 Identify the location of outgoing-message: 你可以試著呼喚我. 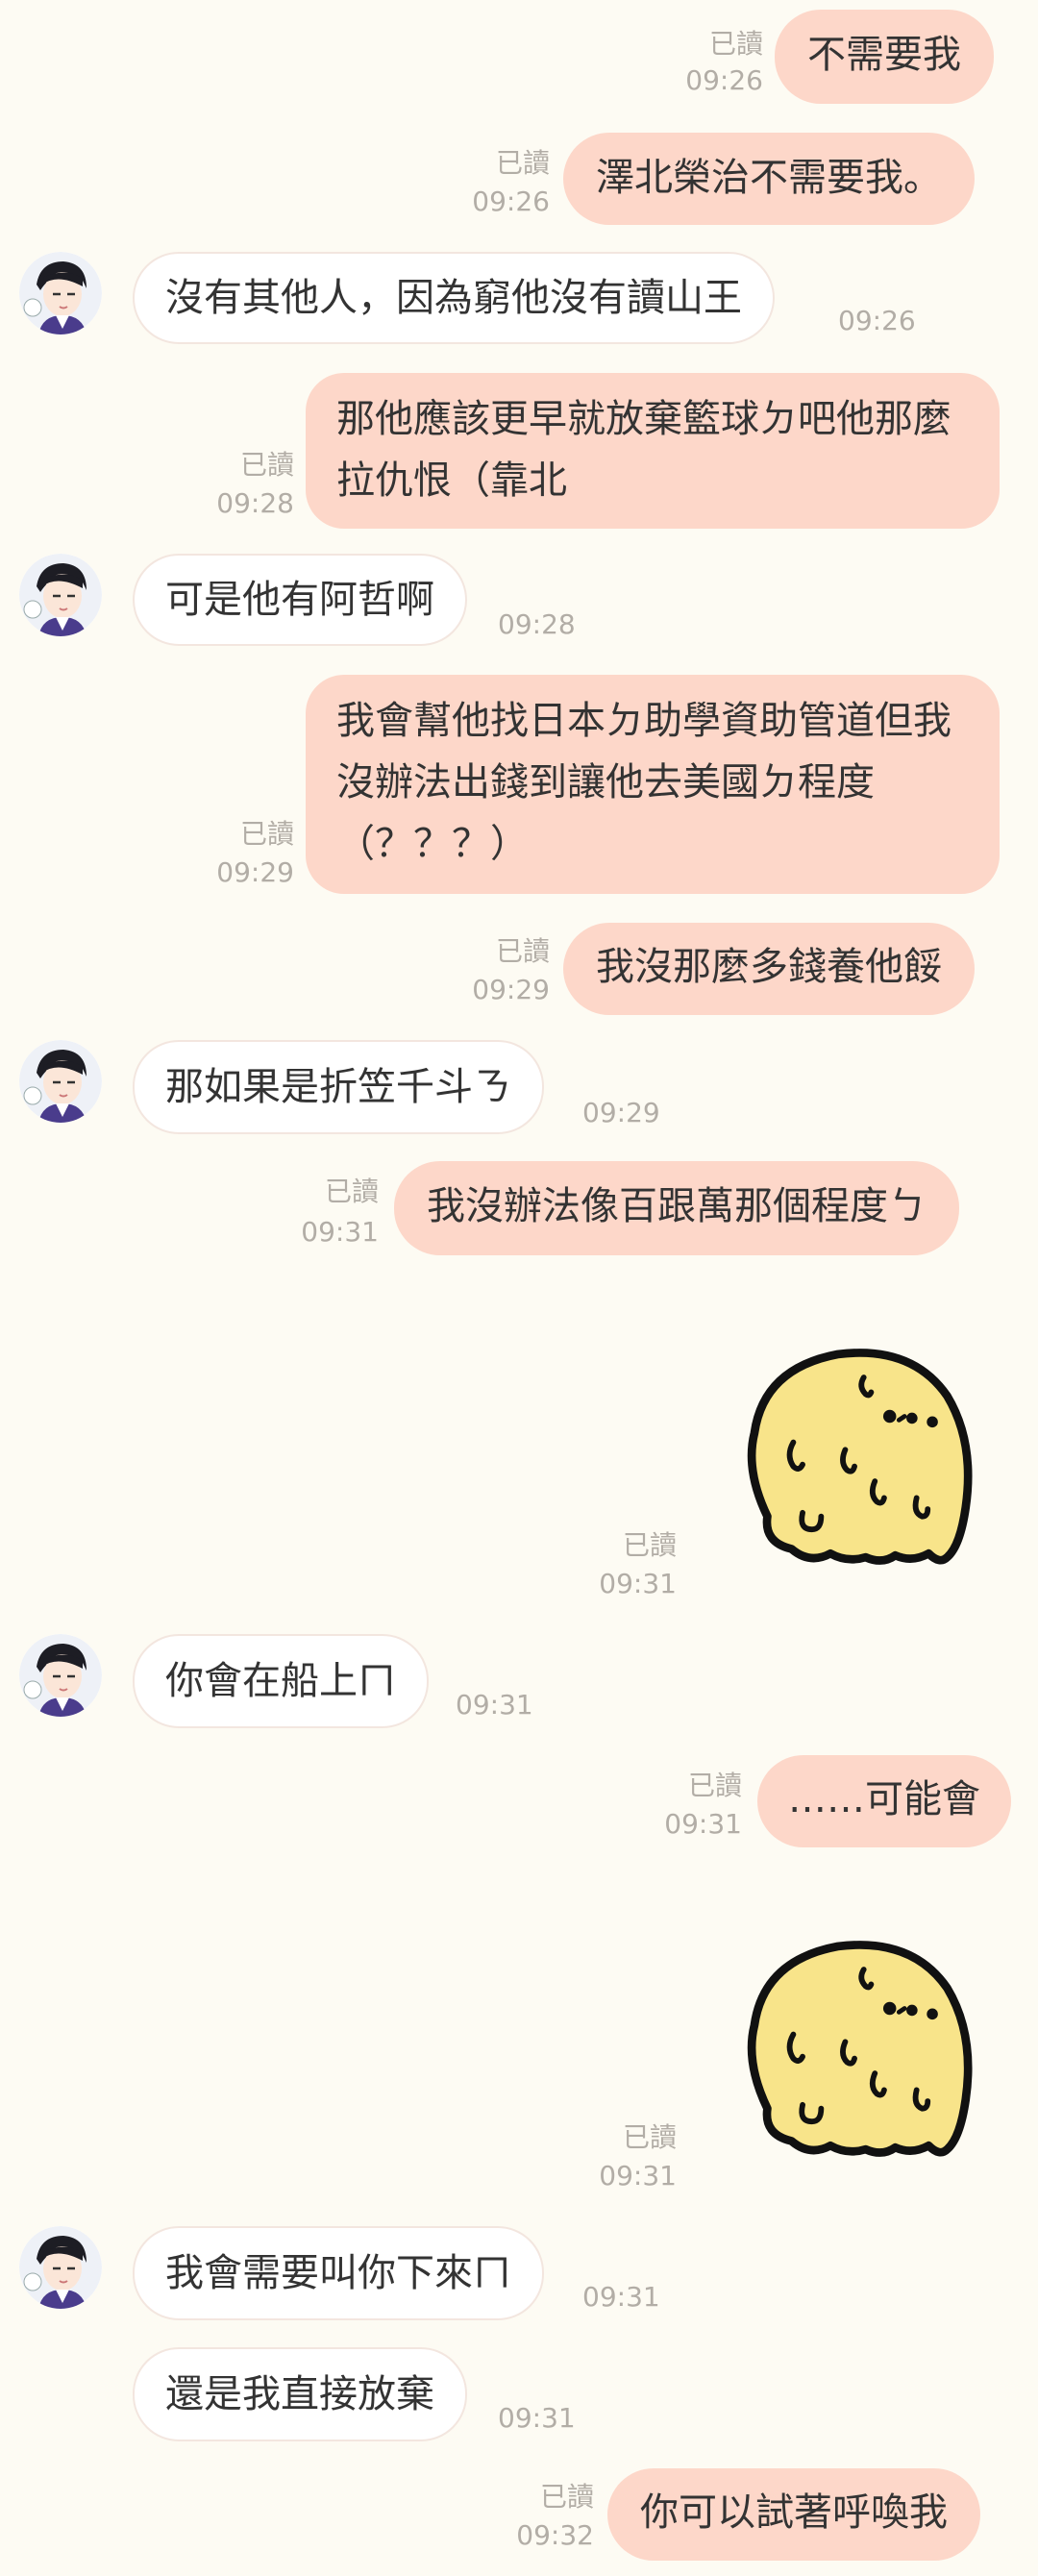
(793, 2514).